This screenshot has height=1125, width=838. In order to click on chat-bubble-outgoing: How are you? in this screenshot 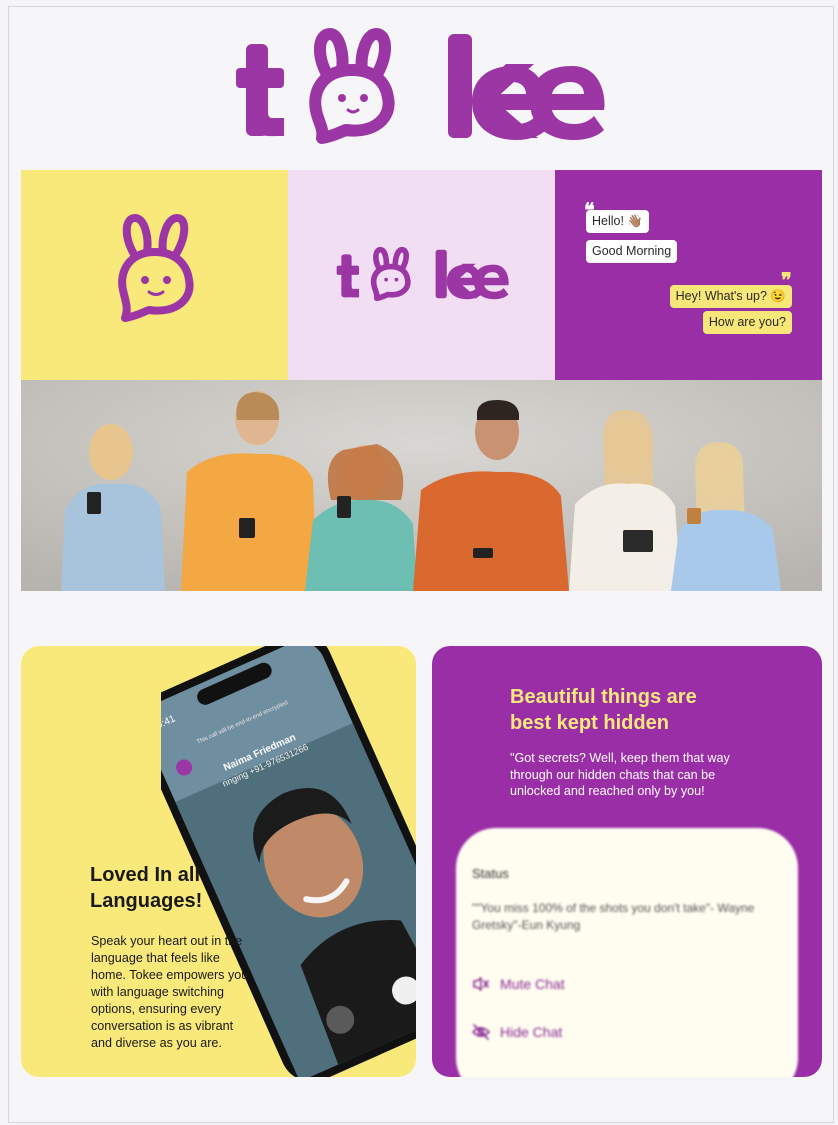, I will do `click(747, 322)`.